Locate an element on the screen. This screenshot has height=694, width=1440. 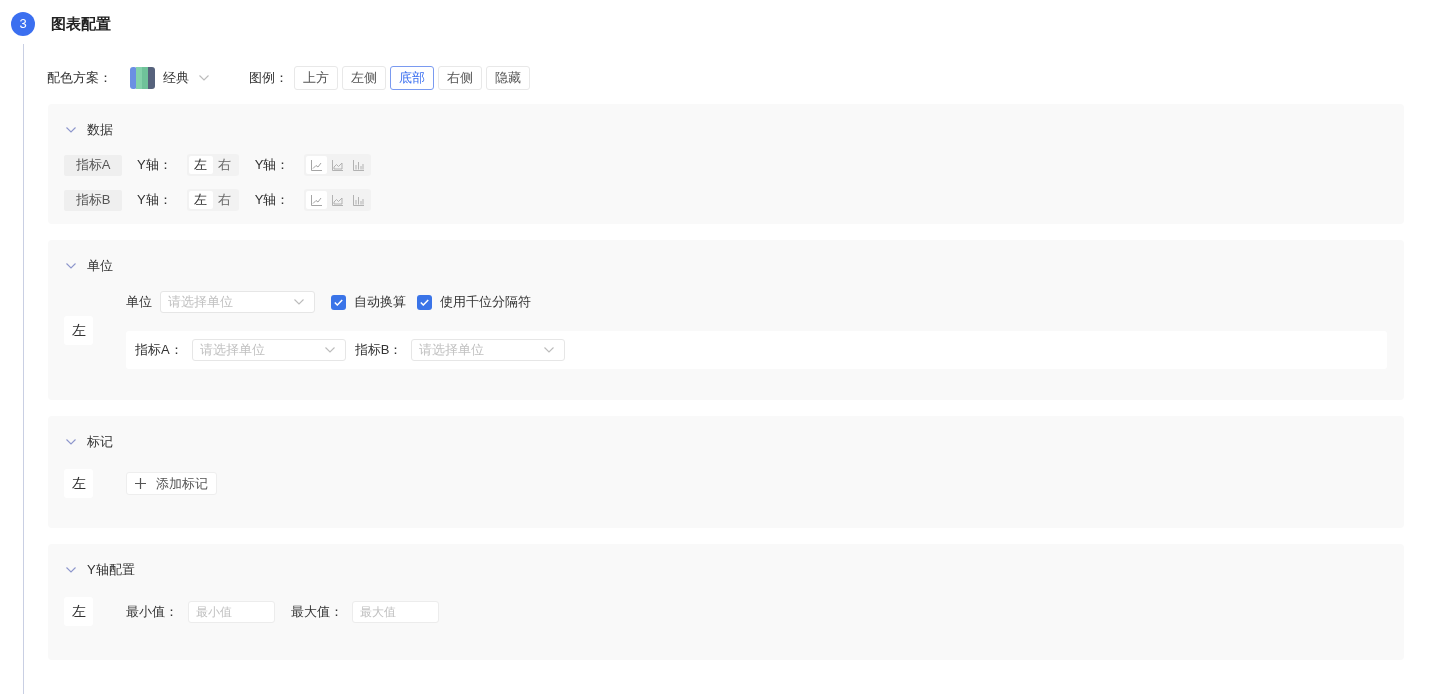
field-label: 指标A： is located at coordinates (159, 350).